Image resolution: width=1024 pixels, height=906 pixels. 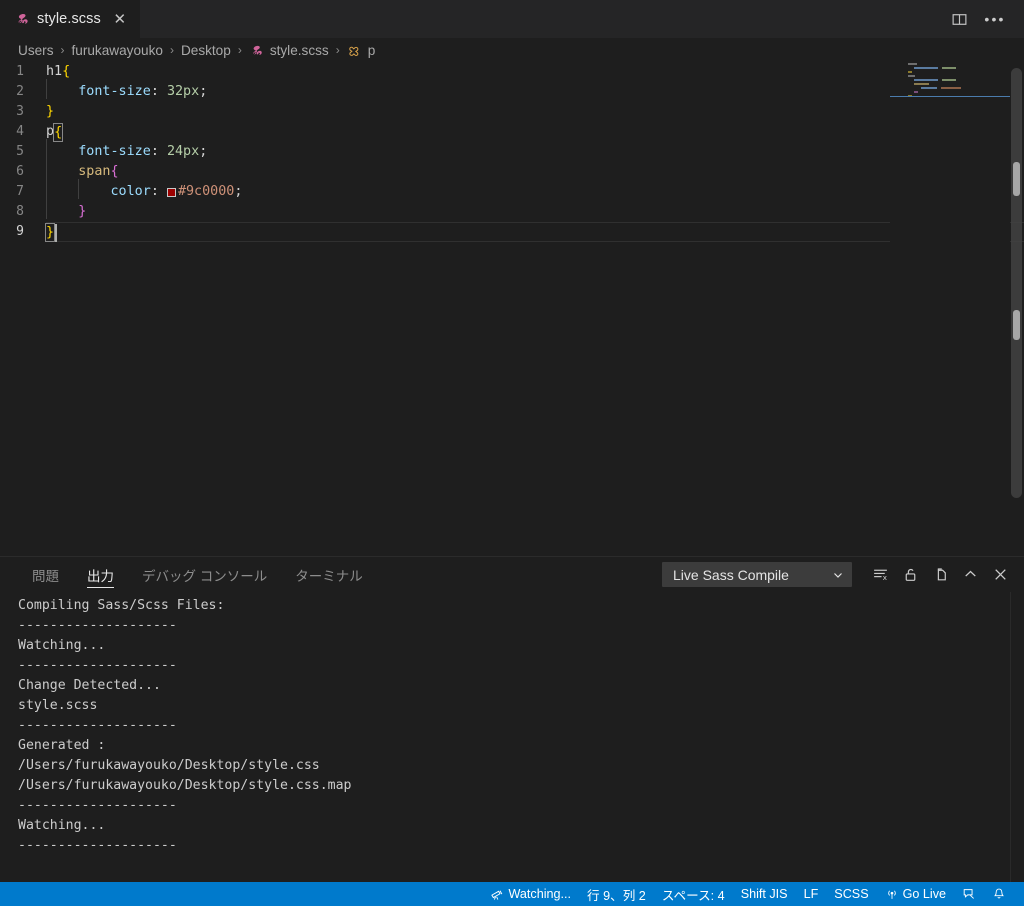 I want to click on bracket-match-highlight: }, so click(x=50, y=232).